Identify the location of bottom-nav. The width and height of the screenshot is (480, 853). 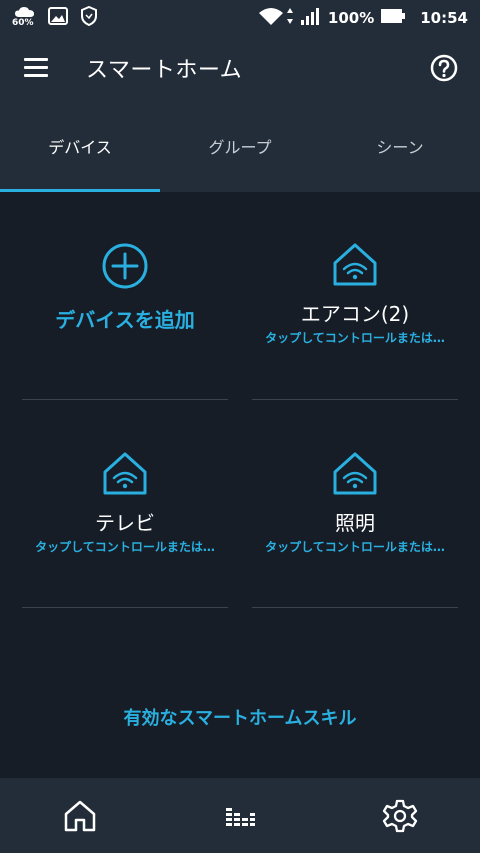
(240, 815).